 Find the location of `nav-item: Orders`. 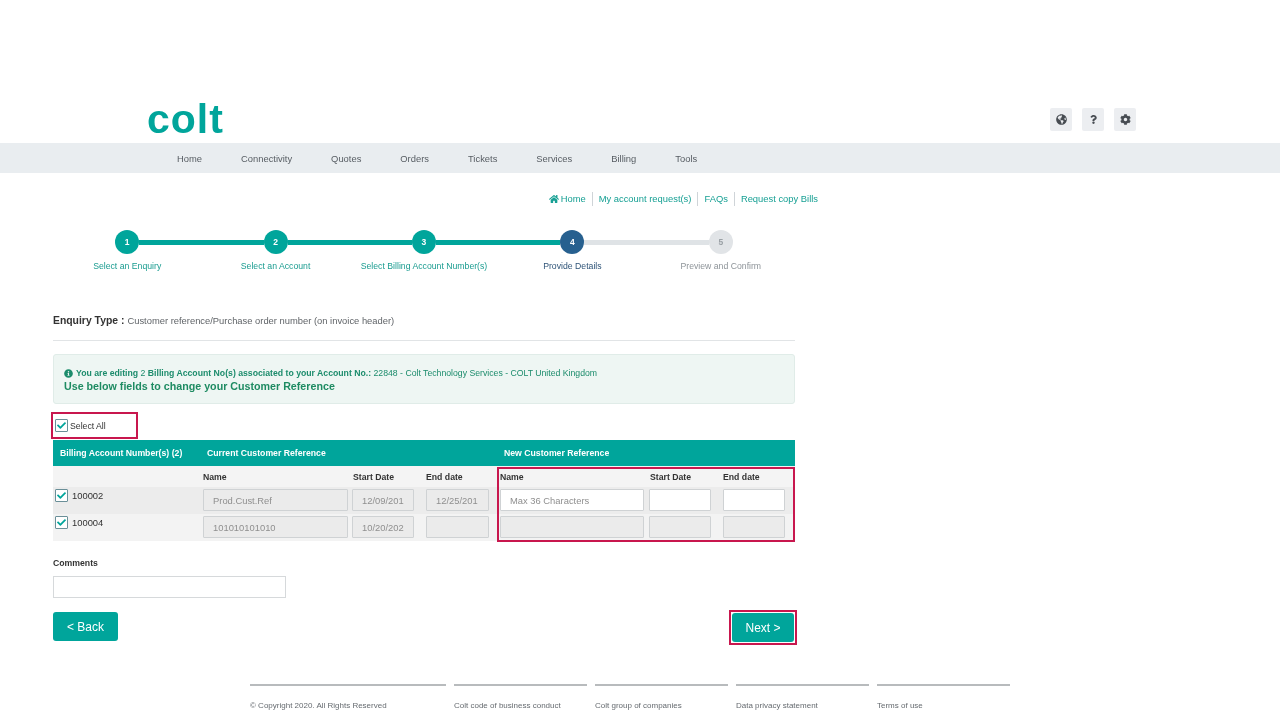

nav-item: Orders is located at coordinates (414, 158).